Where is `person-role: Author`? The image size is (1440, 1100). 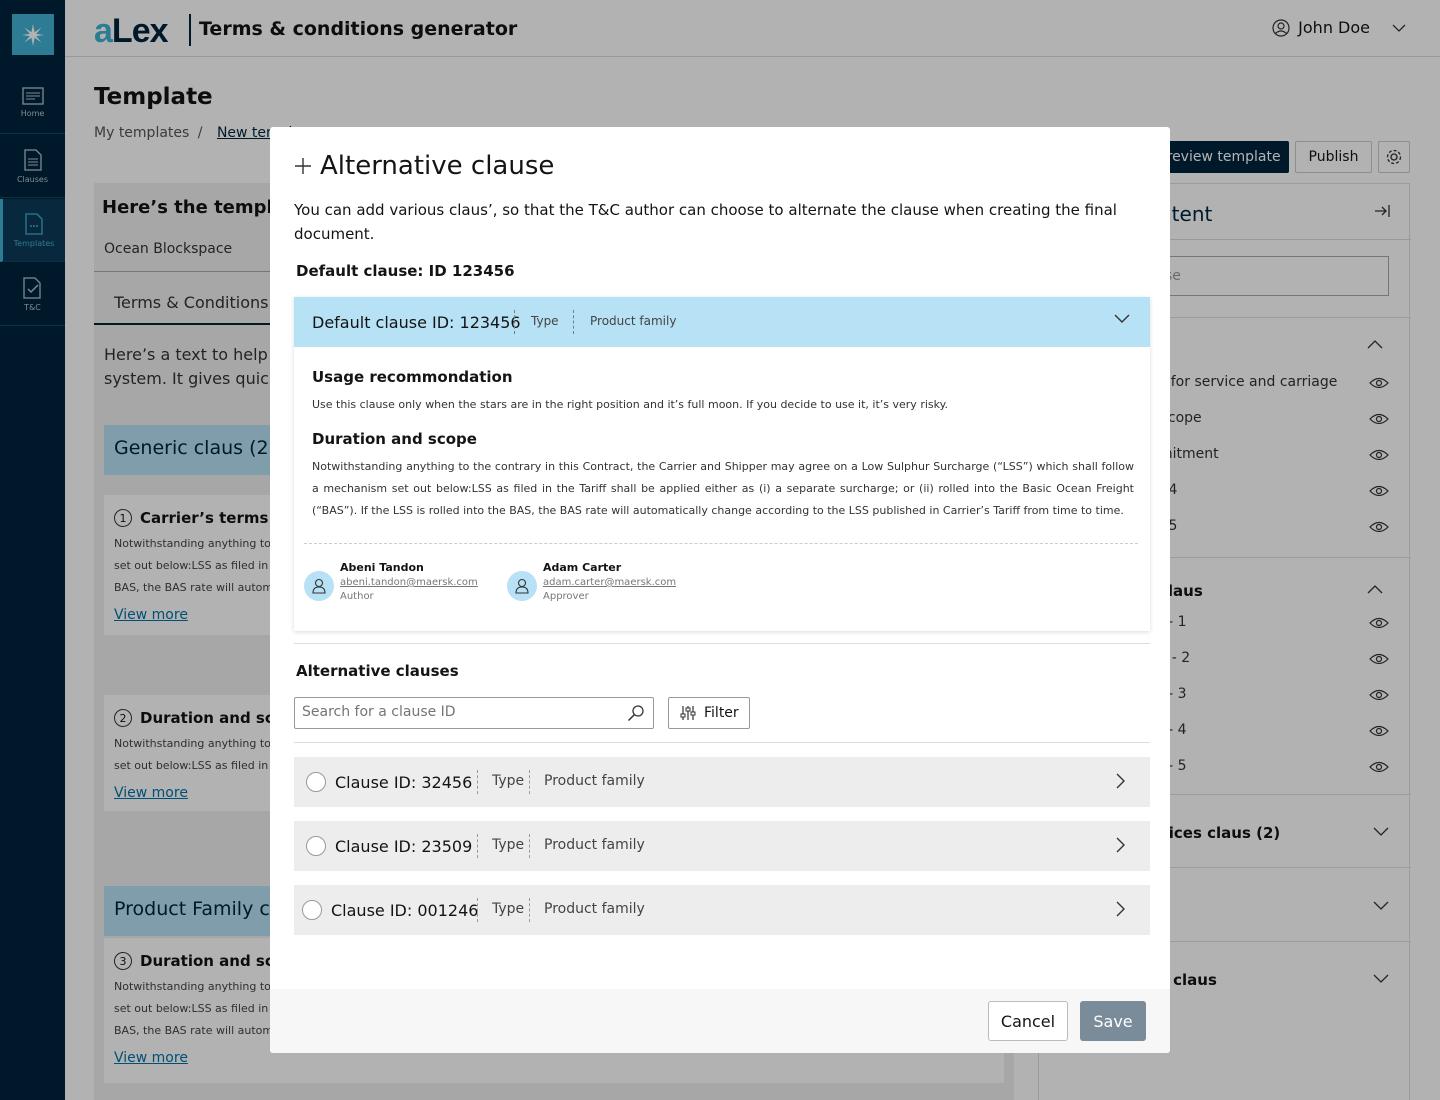 person-role: Author is located at coordinates (357, 596).